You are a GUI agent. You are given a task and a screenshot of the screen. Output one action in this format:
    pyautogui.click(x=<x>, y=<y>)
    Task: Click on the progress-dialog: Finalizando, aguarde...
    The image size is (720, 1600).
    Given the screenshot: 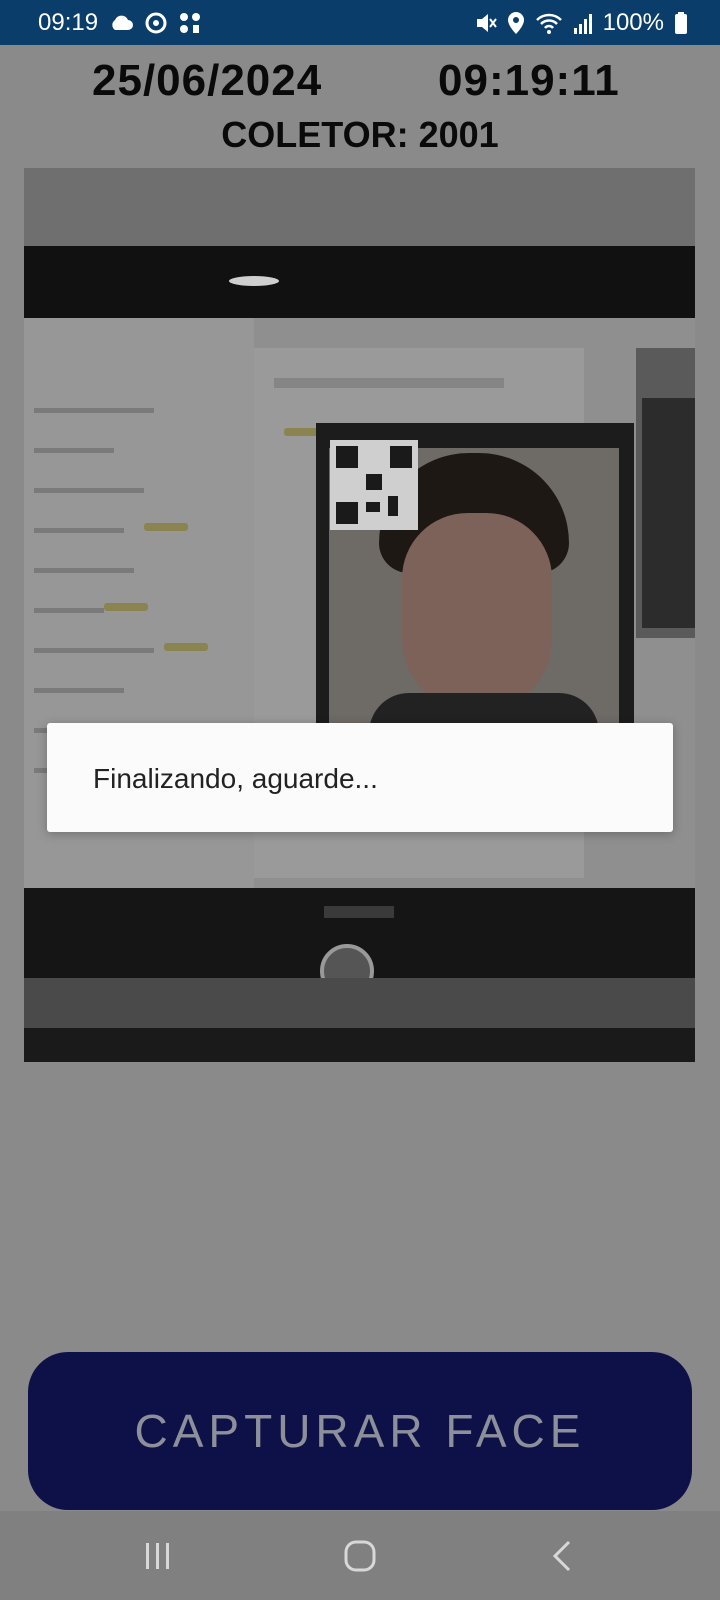 What is the action you would take?
    pyautogui.click(x=360, y=777)
    